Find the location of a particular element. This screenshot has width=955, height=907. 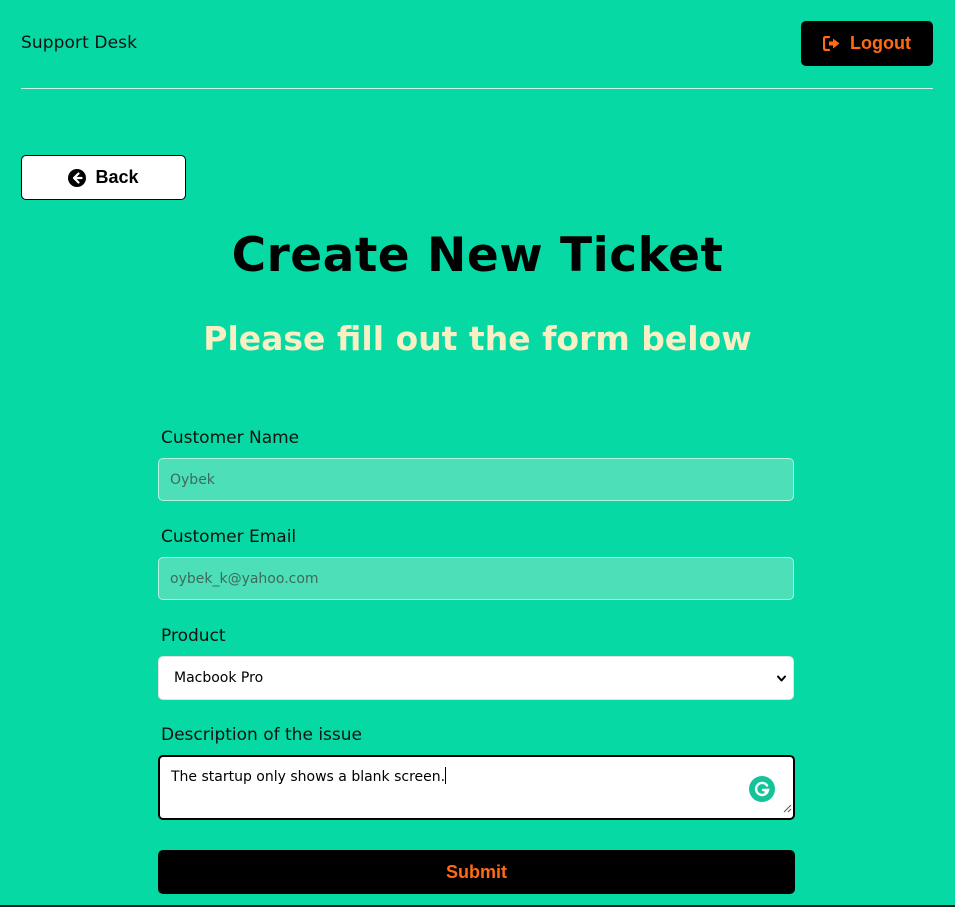

back-button: Back is located at coordinates (103, 177).